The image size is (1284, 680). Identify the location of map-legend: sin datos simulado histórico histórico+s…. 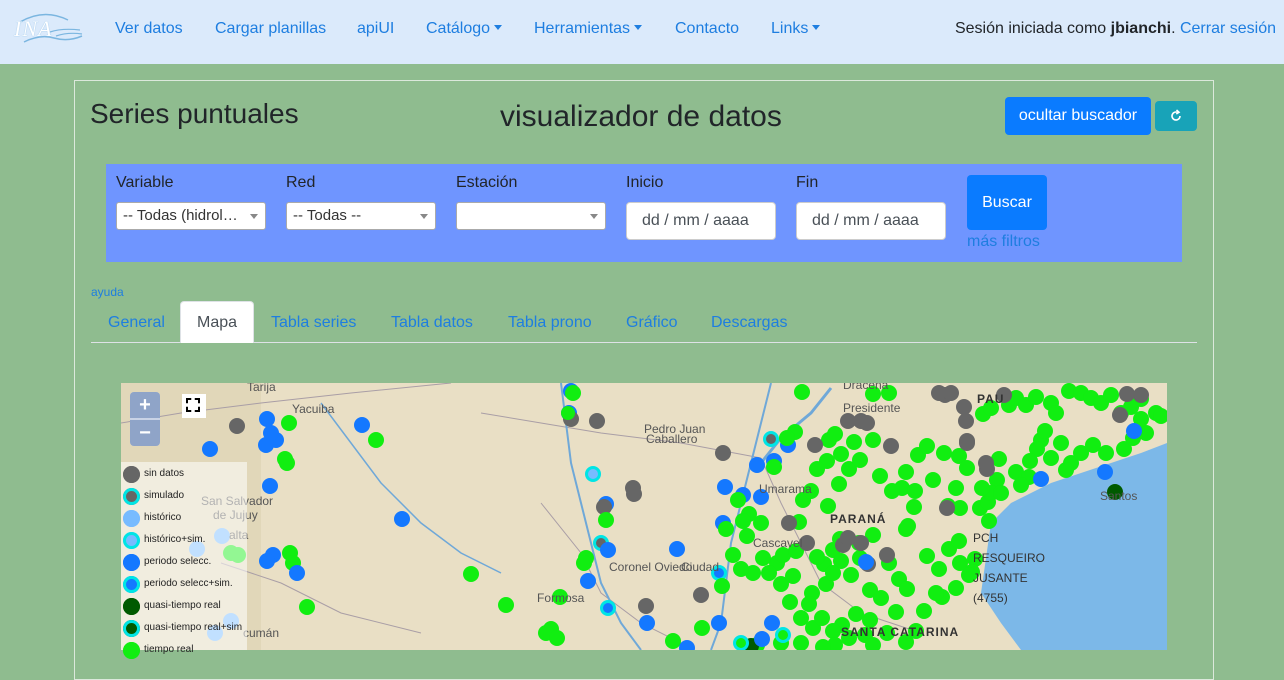
(184, 560).